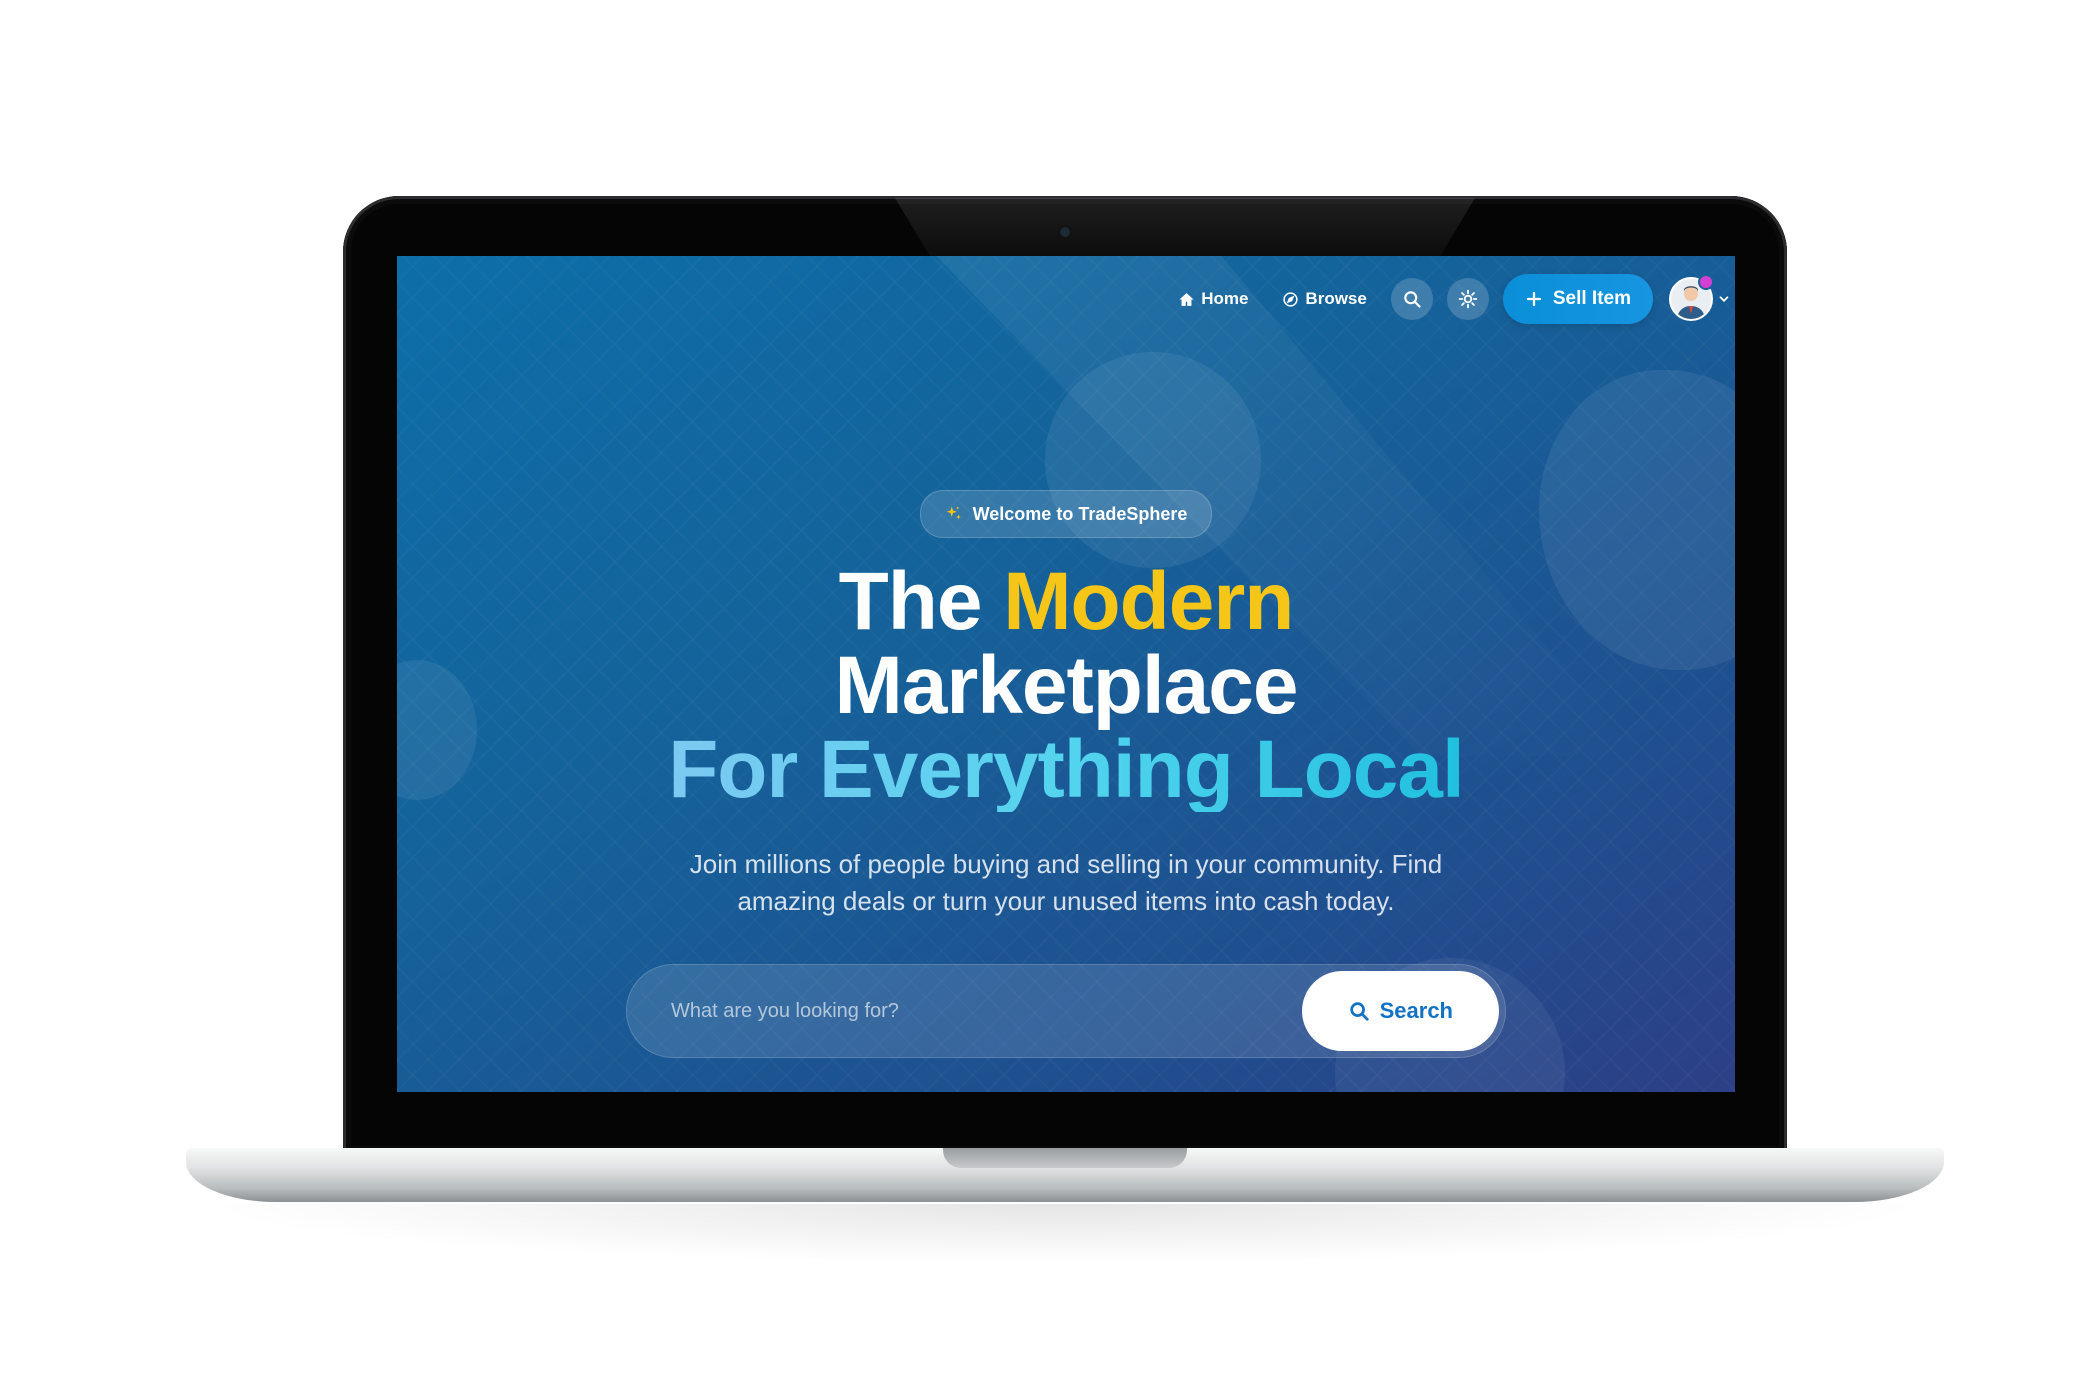 The height and width of the screenshot is (1400, 2100). Describe the element at coordinates (1336, 298) in the screenshot. I see `nav-browse-label: Browse` at that location.